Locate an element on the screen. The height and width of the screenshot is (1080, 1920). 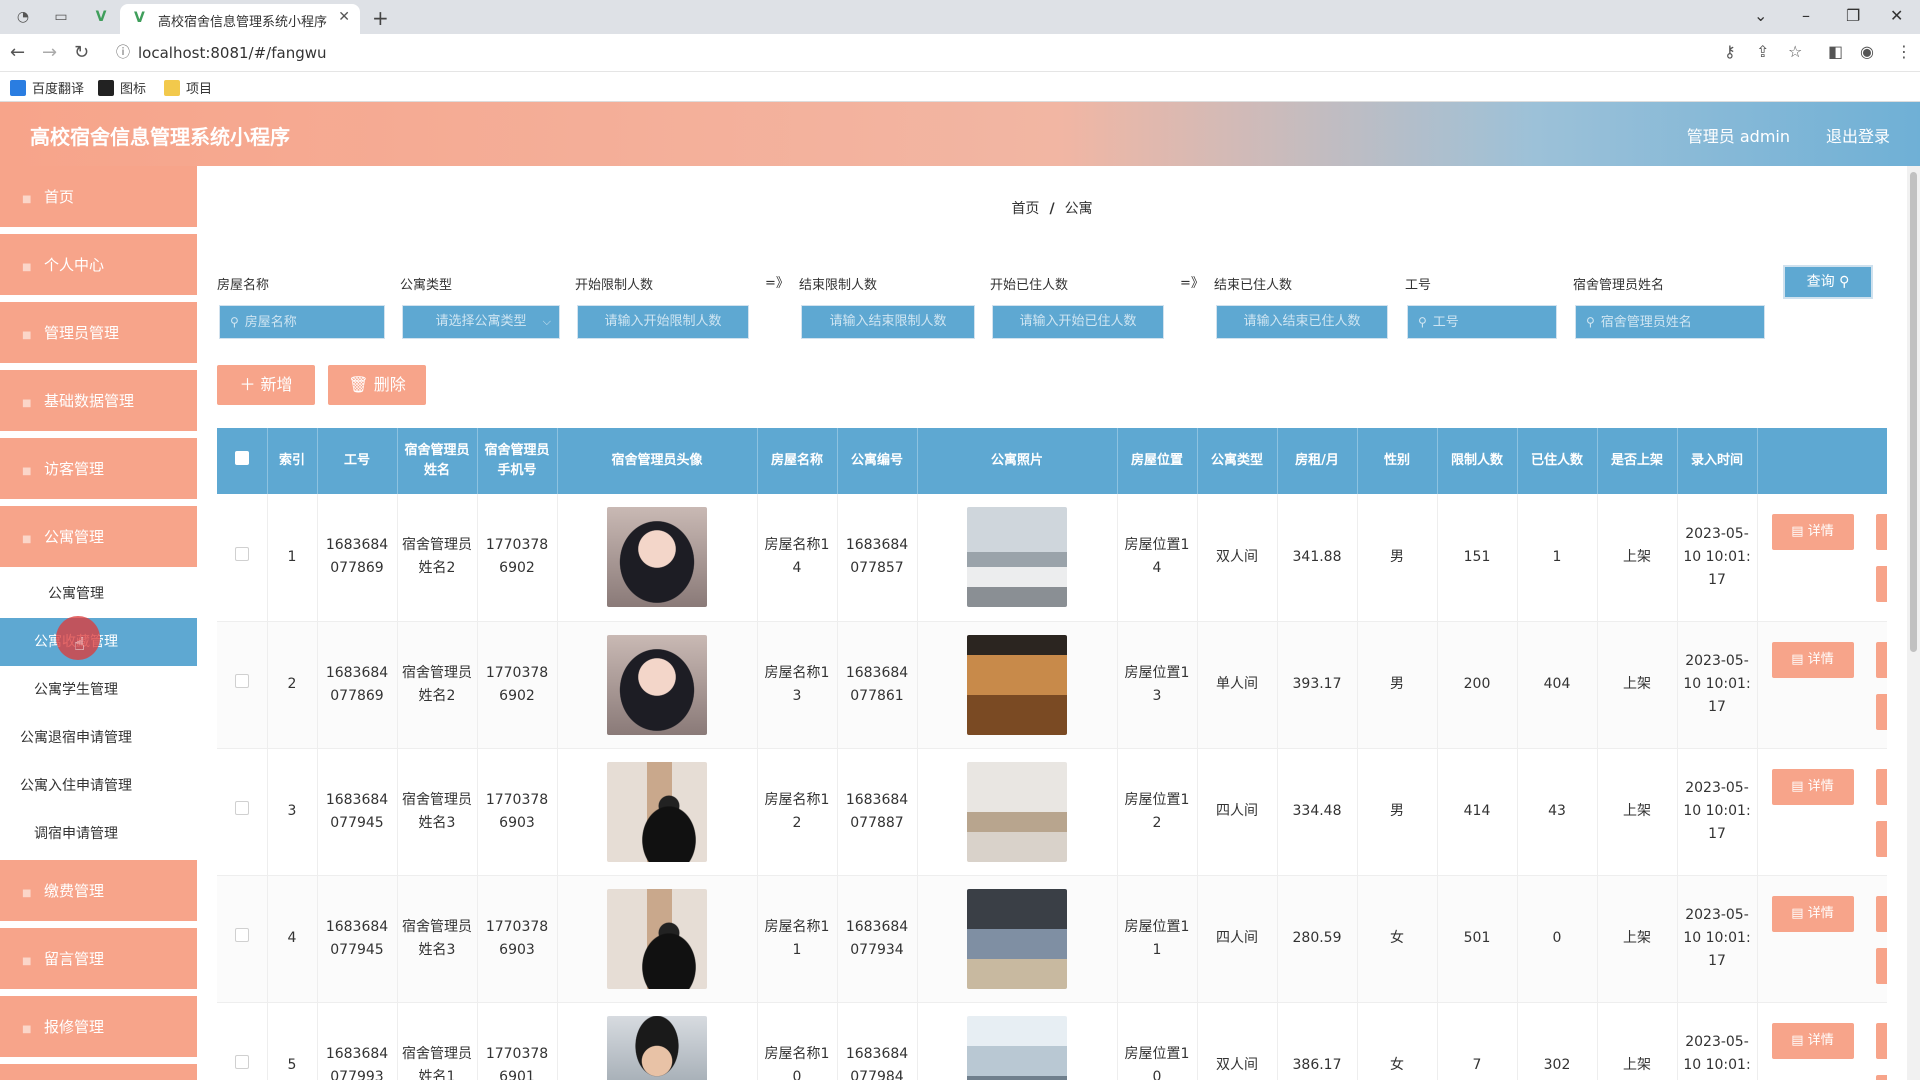
job-number-input: ⚲ 工号 is located at coordinates (1482, 322).